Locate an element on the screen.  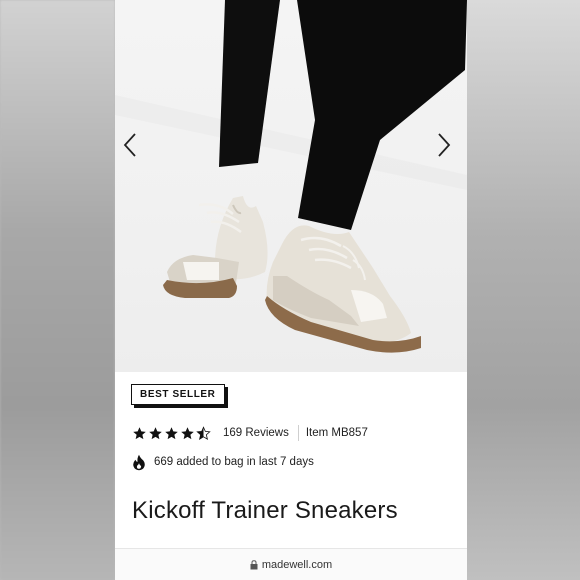
star-half-icon is located at coordinates (203, 432).